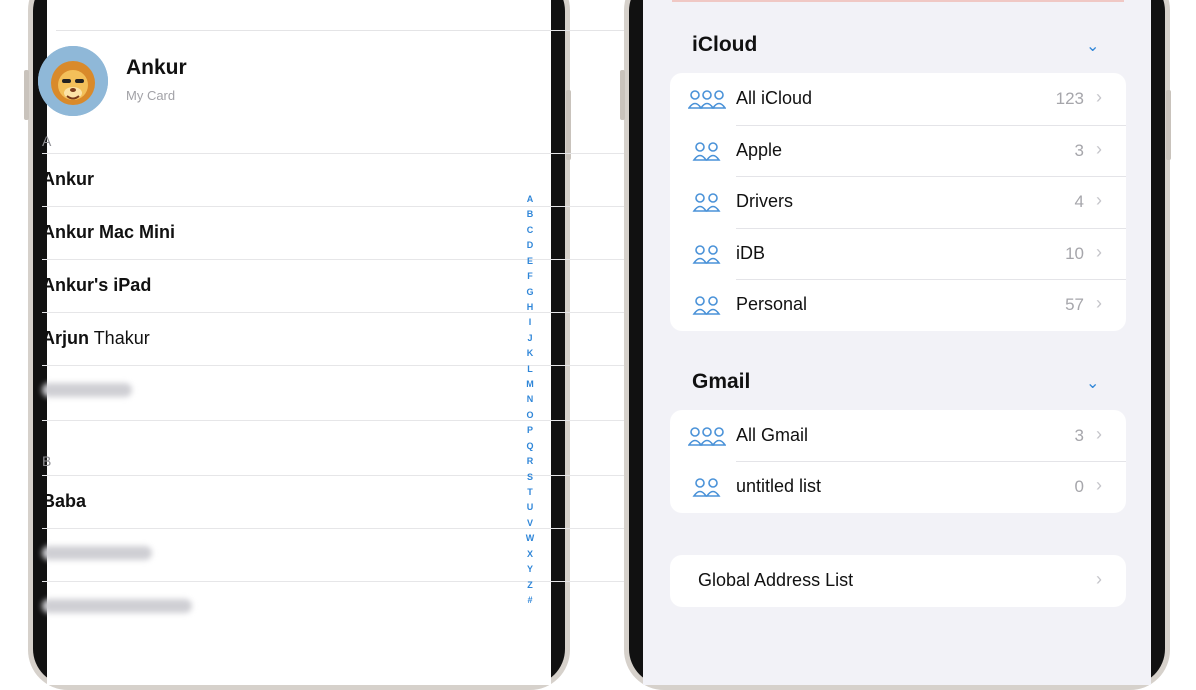  Describe the element at coordinates (772, 304) in the screenshot. I see `list-label: Personal` at that location.